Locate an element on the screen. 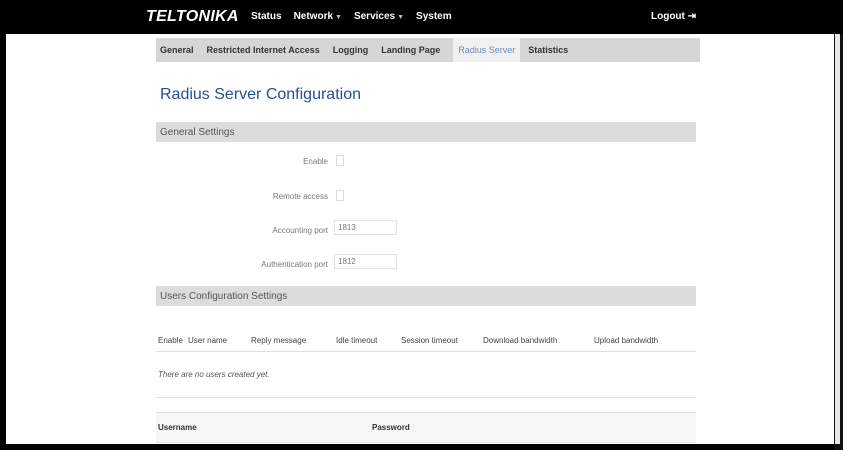 The width and height of the screenshot is (843, 450). main-nav: Status Network ▼ Services ▼ System is located at coordinates (357, 16).